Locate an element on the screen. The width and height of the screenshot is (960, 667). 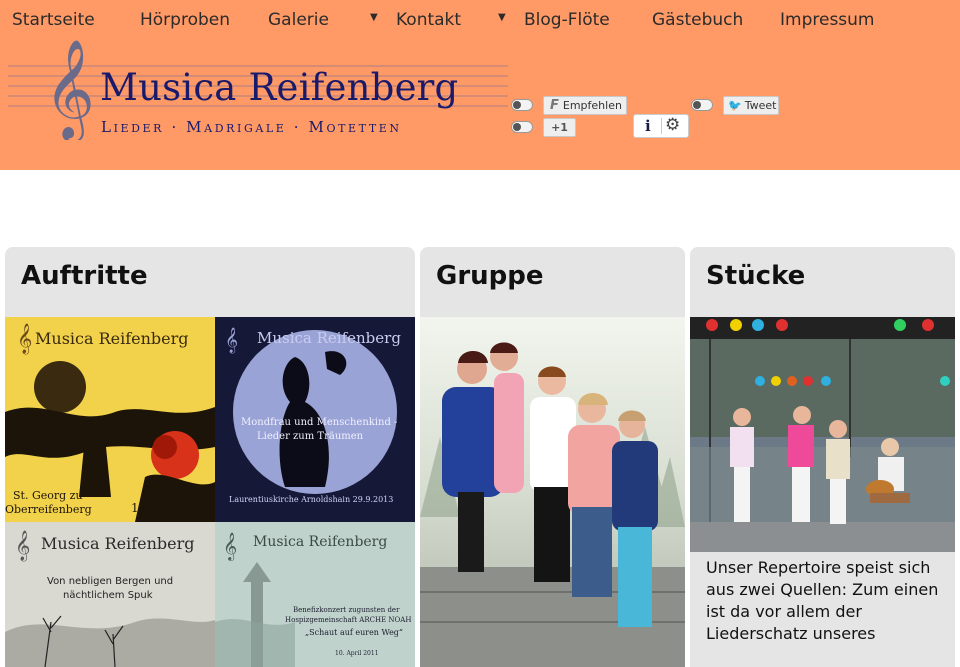
gear-icon: ⚙ is located at coordinates (672, 125).